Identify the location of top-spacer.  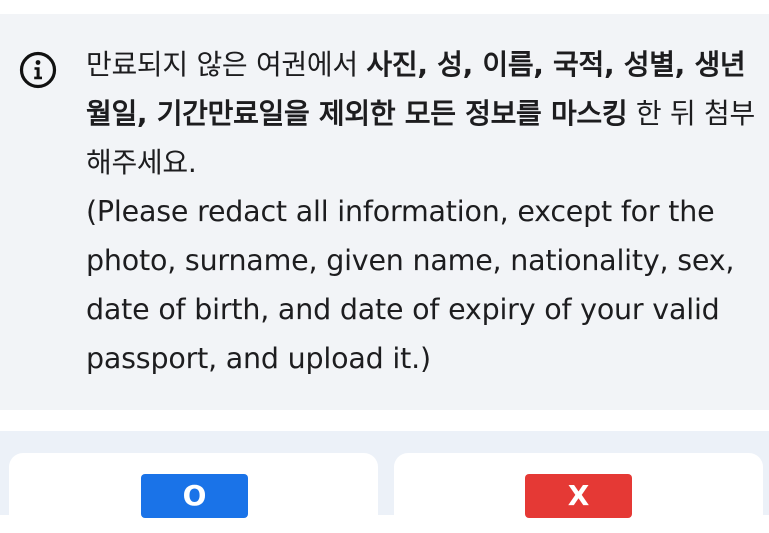
(384, 7).